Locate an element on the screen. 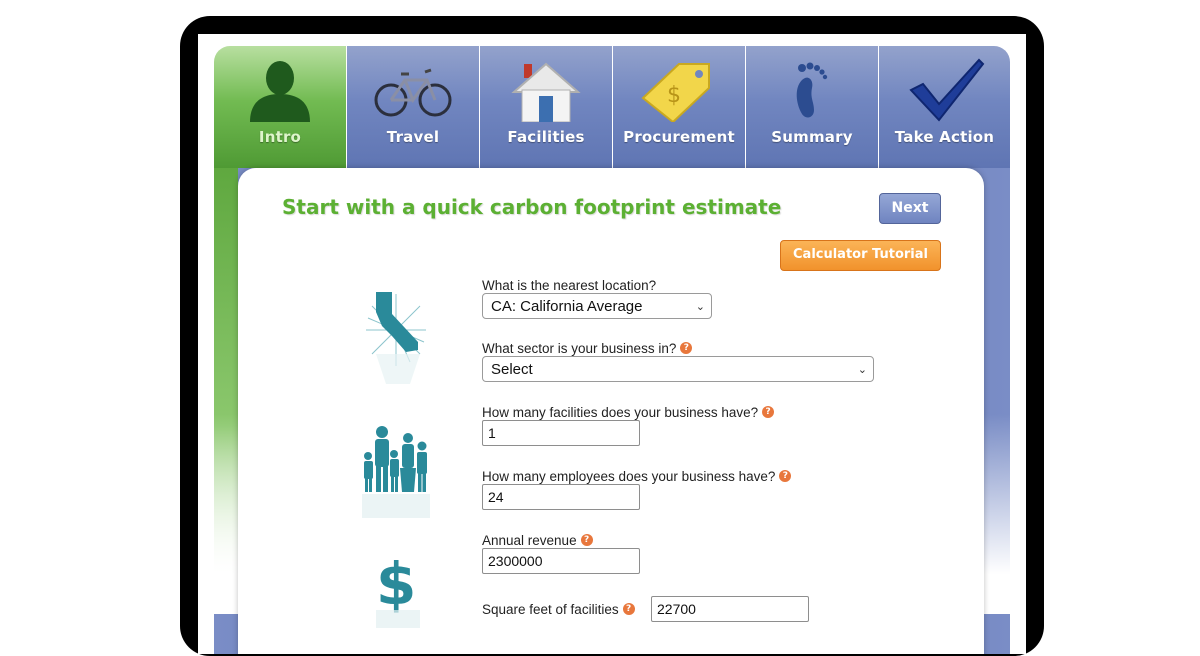 This screenshot has width=1200, height=656. tab-travel: Travel is located at coordinates (413, 107).